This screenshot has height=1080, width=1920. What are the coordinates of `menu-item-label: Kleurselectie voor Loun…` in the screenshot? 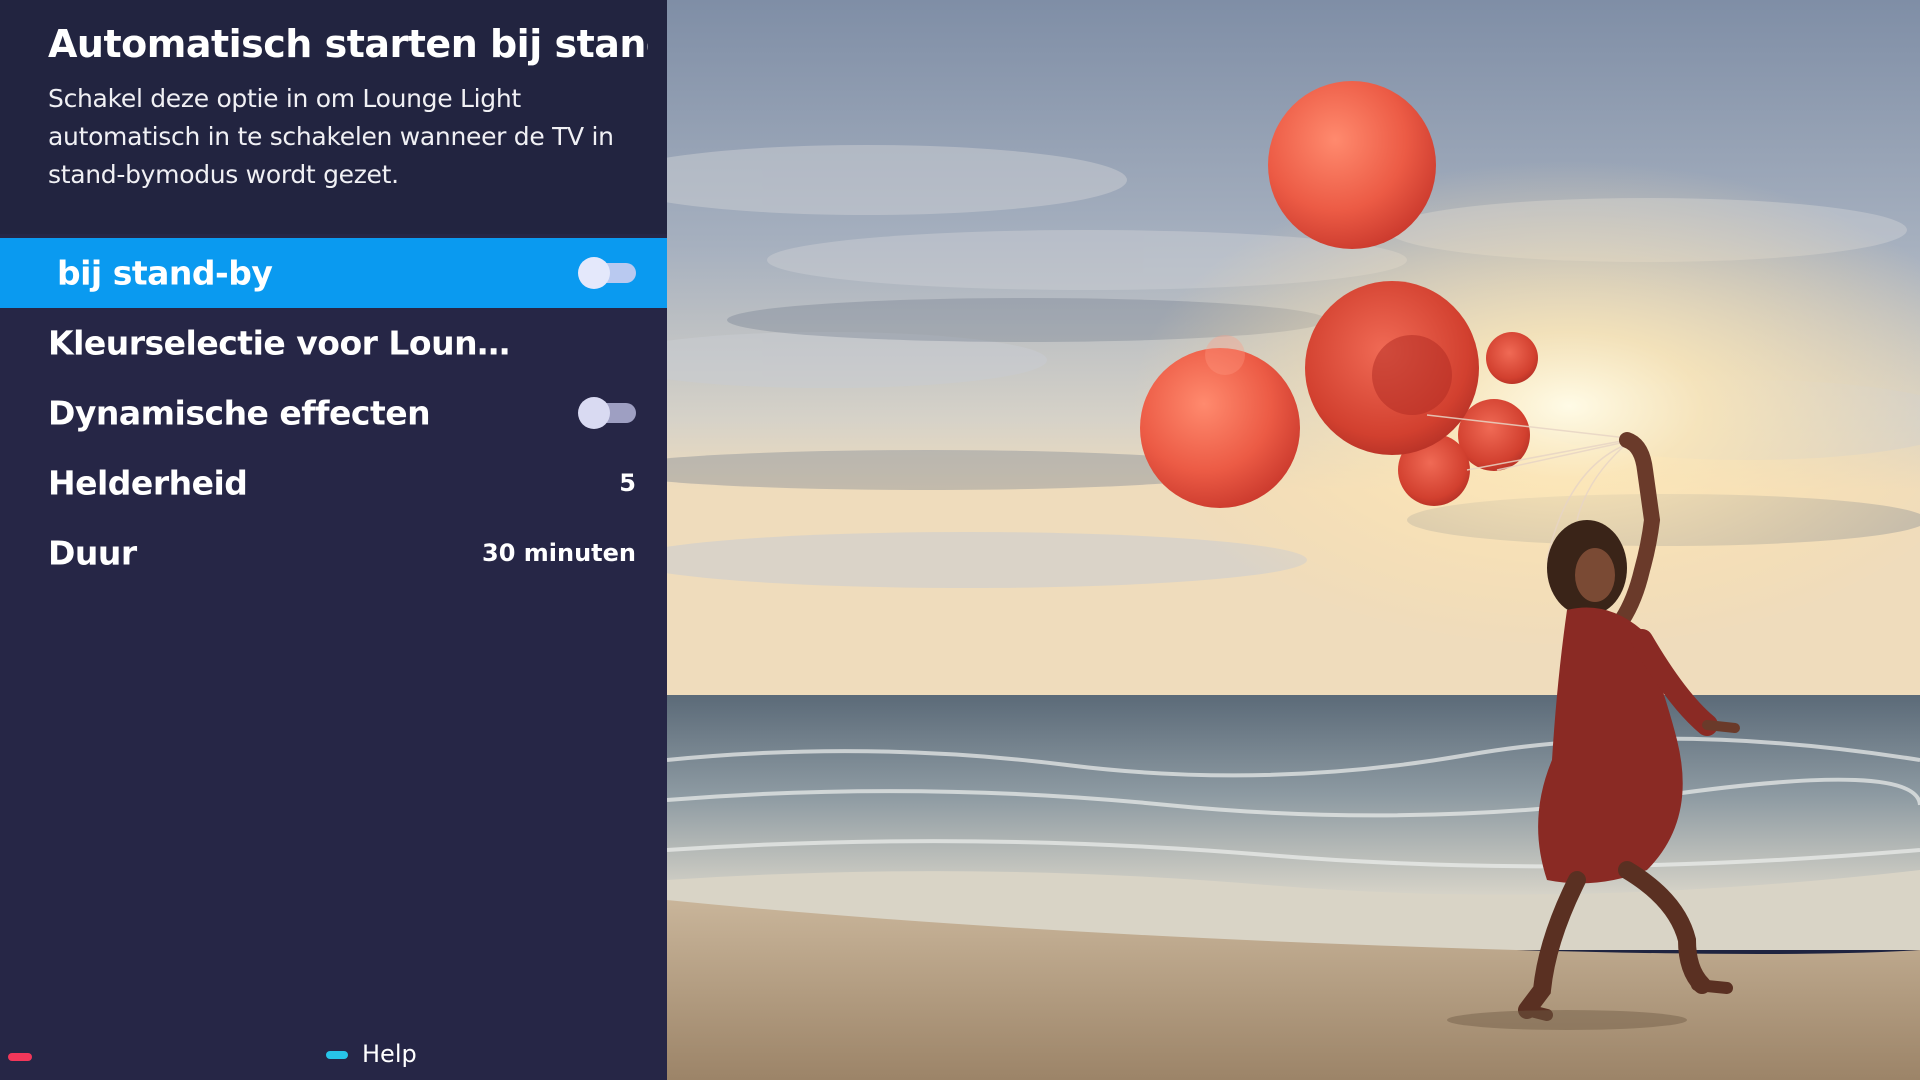 It's located at (279, 343).